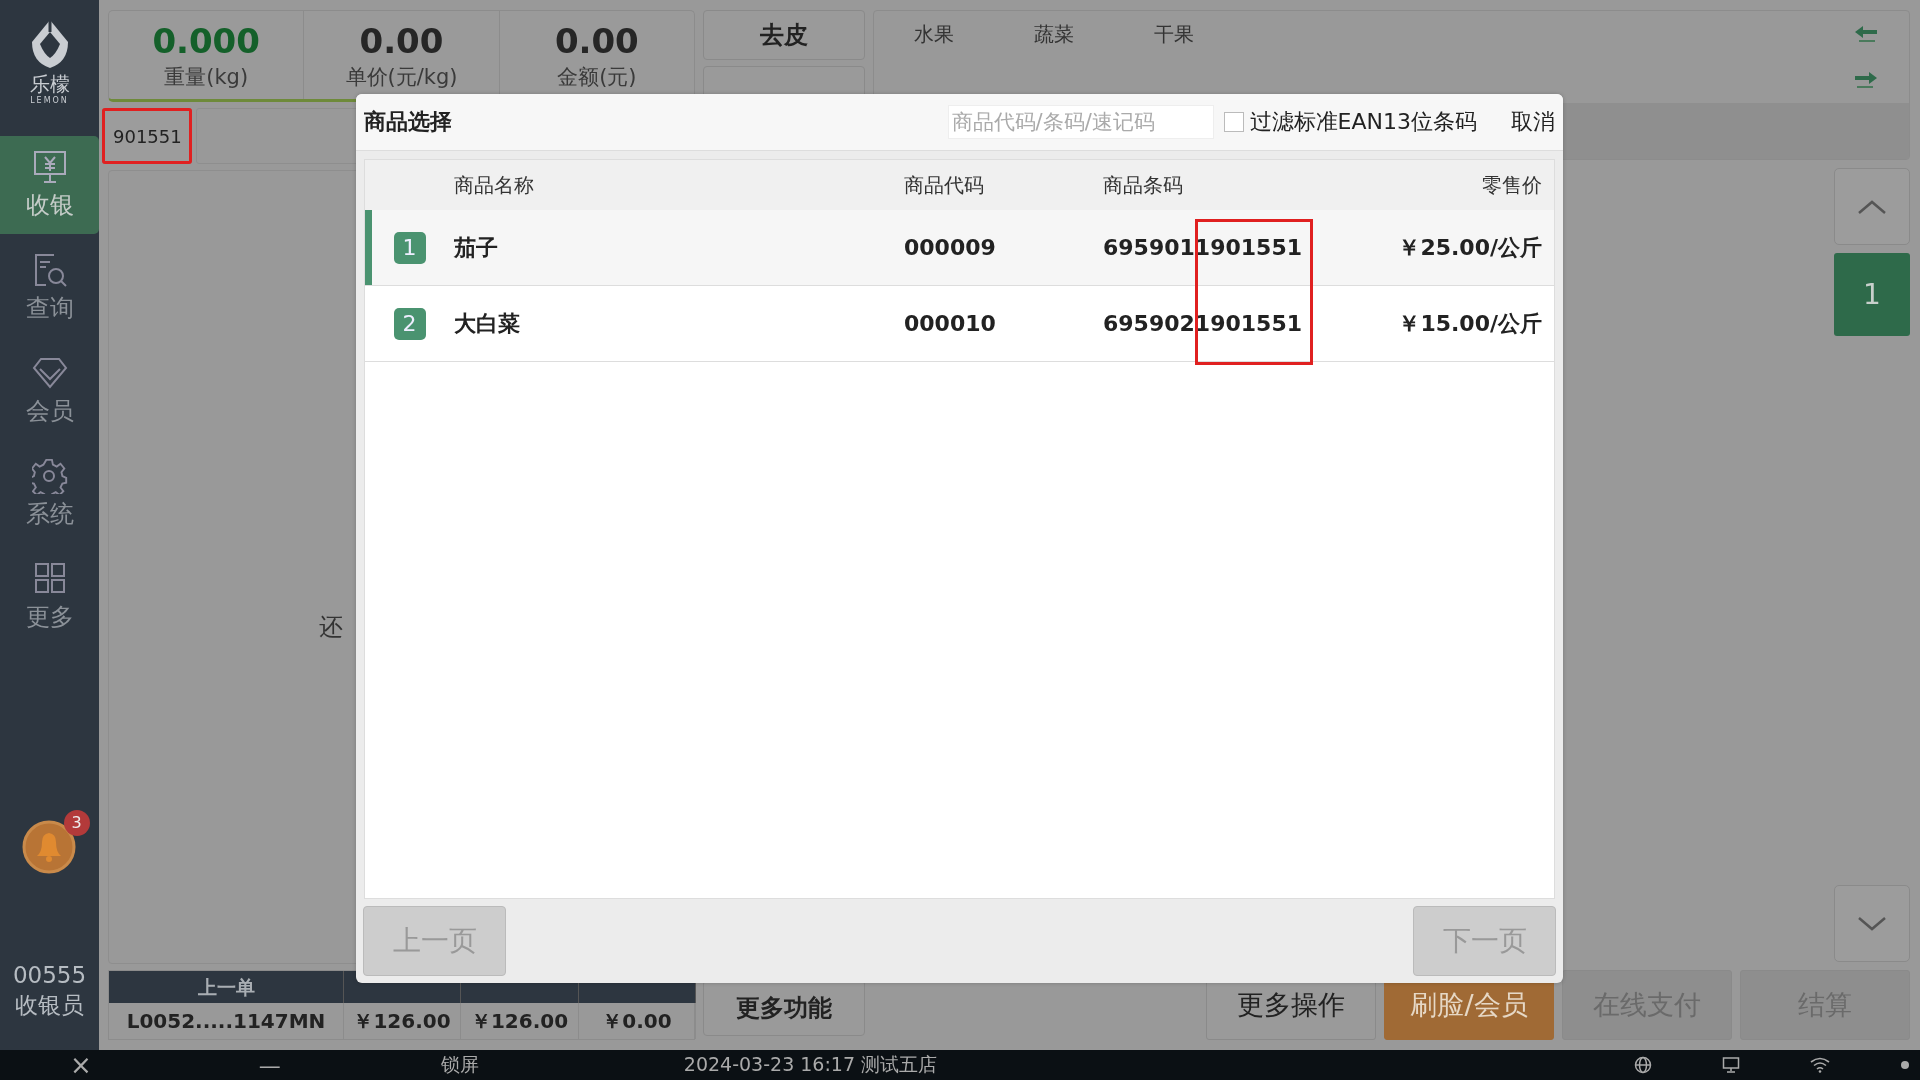  Describe the element at coordinates (494, 185) in the screenshot. I see `column-header: 商品名称` at that location.